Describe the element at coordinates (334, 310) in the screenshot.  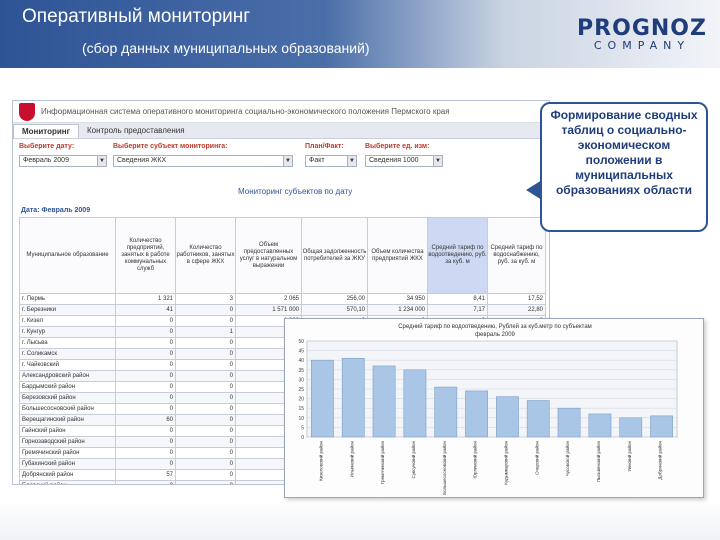
I see `value-cell: 570,10` at that location.